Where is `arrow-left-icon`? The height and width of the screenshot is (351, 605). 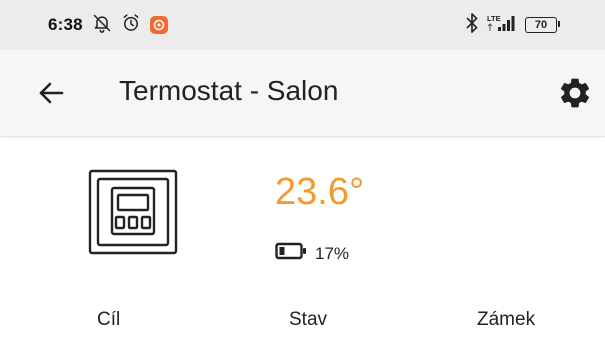
arrow-left-icon is located at coordinates (51, 97).